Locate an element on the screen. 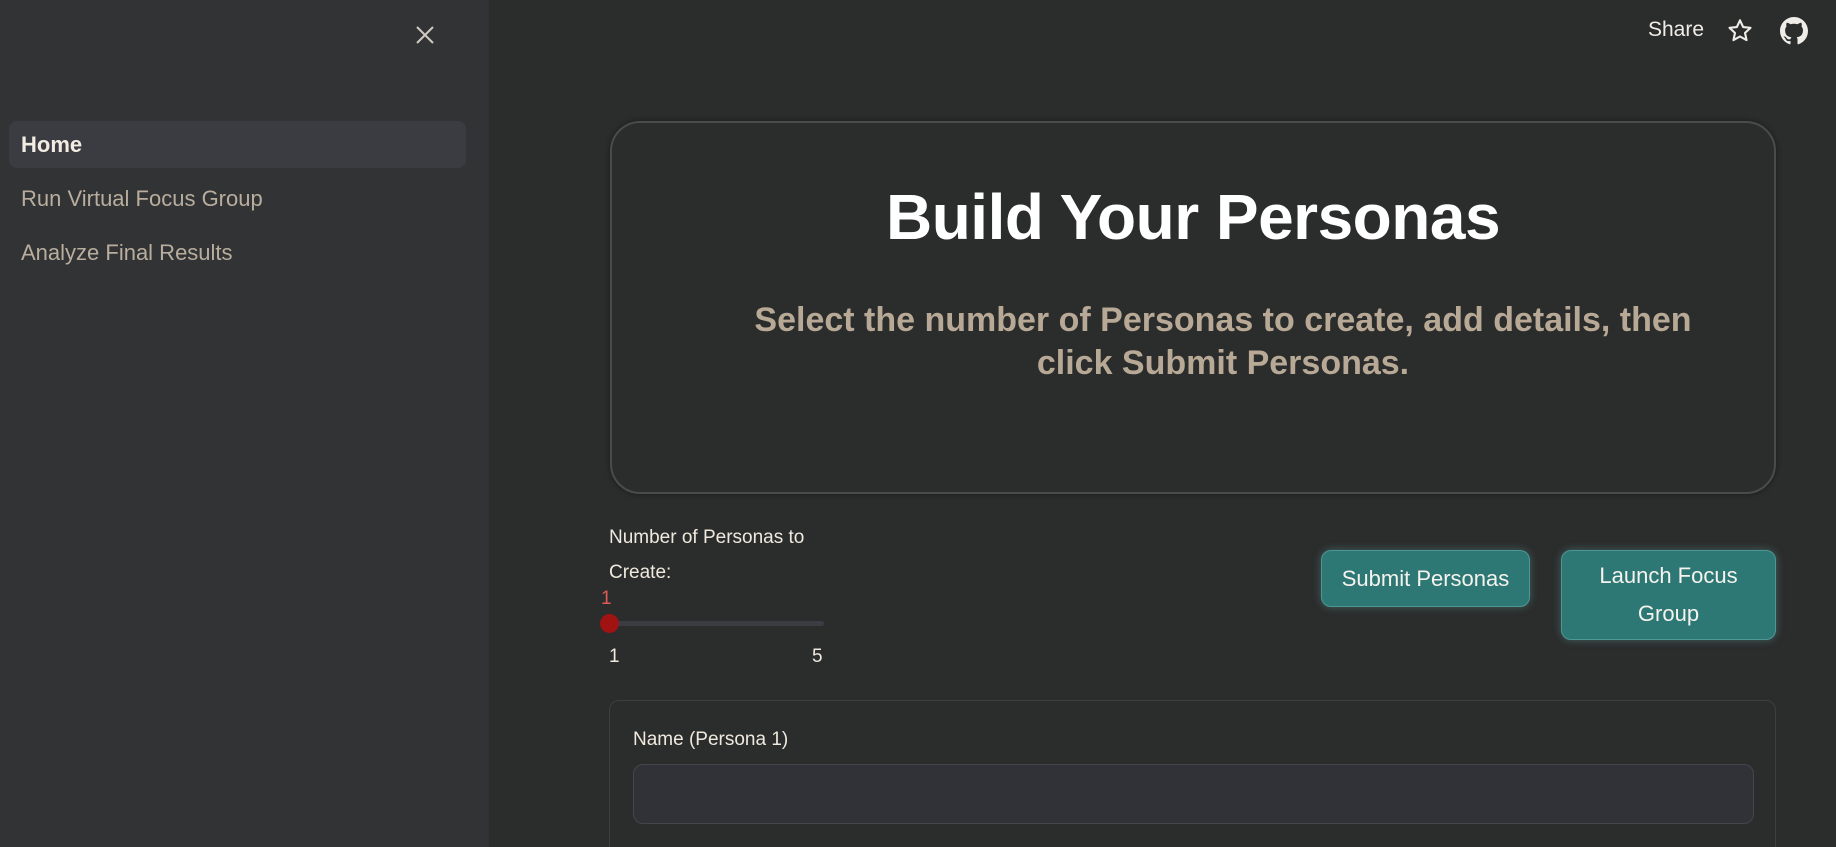 The height and width of the screenshot is (847, 1836). slider-min-label: 1 is located at coordinates (614, 656).